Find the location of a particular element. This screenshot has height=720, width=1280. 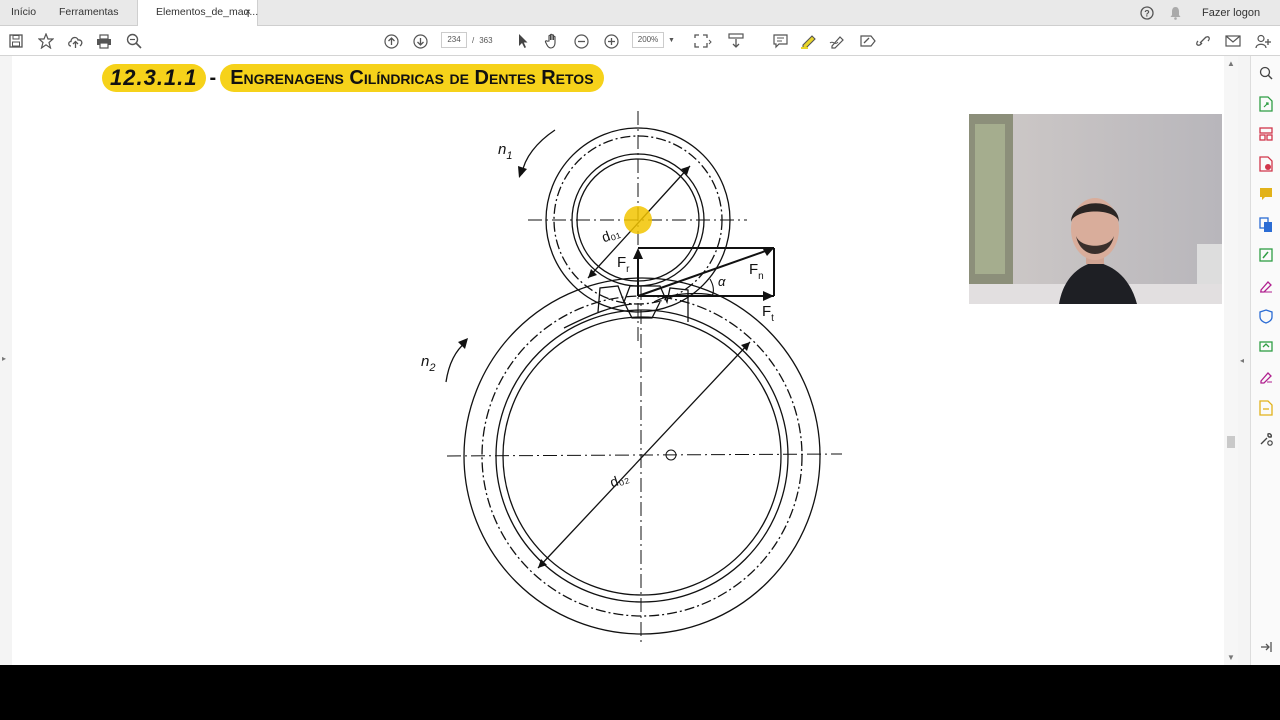

share-link-icon is located at coordinates (1203, 41).